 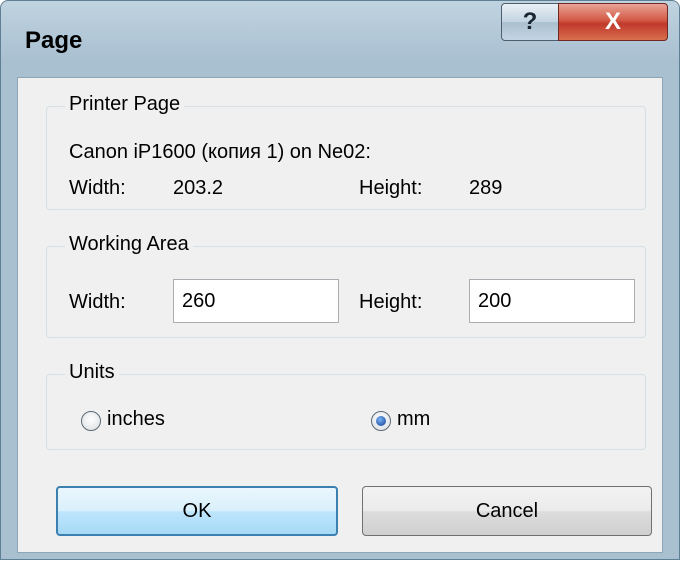 I want to click on mm-radio-label: mm, so click(x=413, y=419).